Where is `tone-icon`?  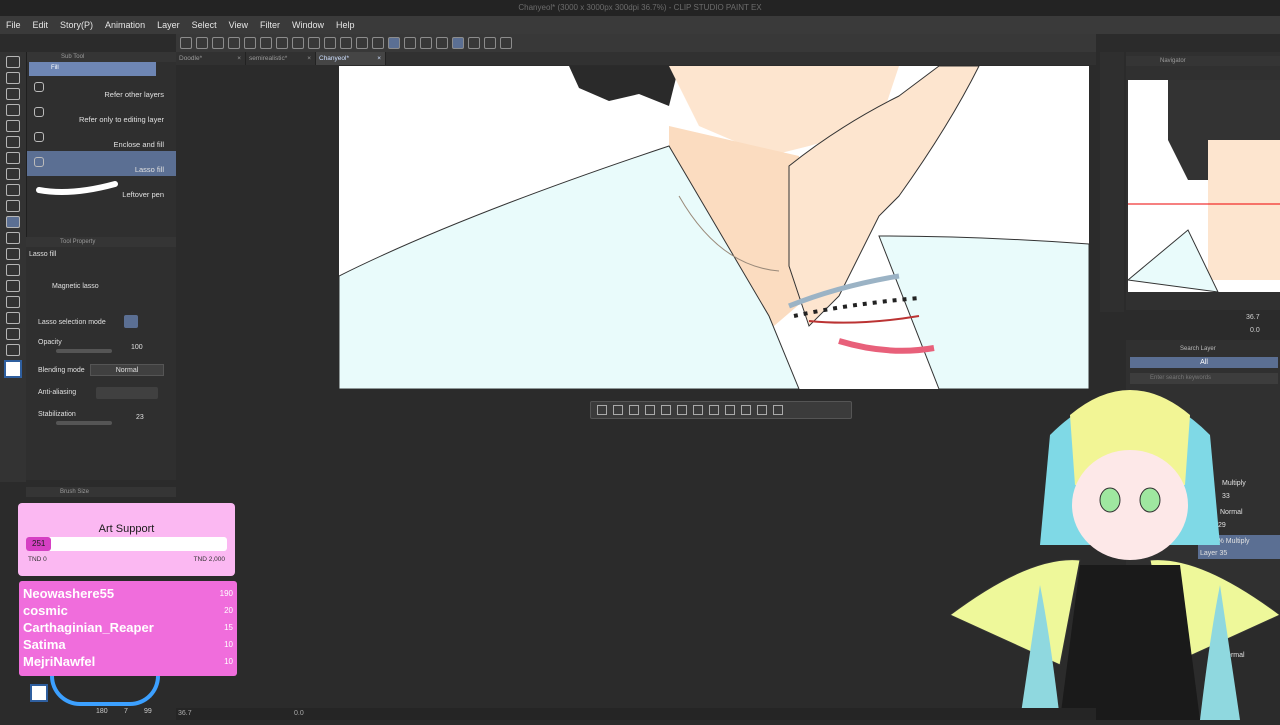
tone-icon is located at coordinates (762, 410).